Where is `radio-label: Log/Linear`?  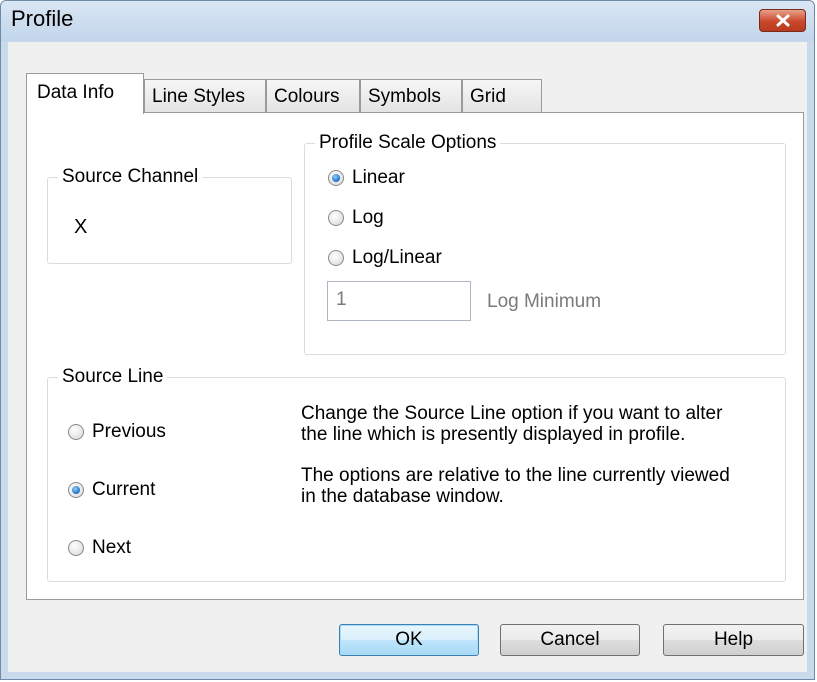 radio-label: Log/Linear is located at coordinates (397, 257).